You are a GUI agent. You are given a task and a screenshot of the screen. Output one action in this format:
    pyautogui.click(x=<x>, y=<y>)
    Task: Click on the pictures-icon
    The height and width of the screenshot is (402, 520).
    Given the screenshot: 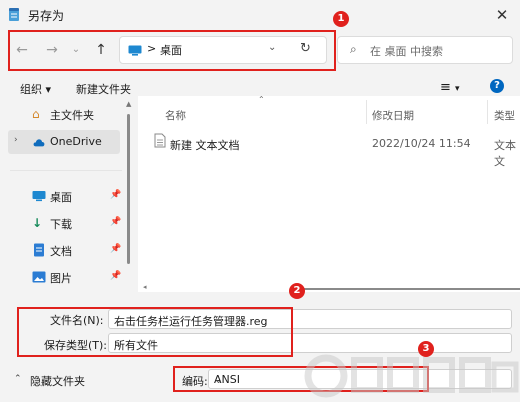 What is the action you would take?
    pyautogui.click(x=39, y=277)
    